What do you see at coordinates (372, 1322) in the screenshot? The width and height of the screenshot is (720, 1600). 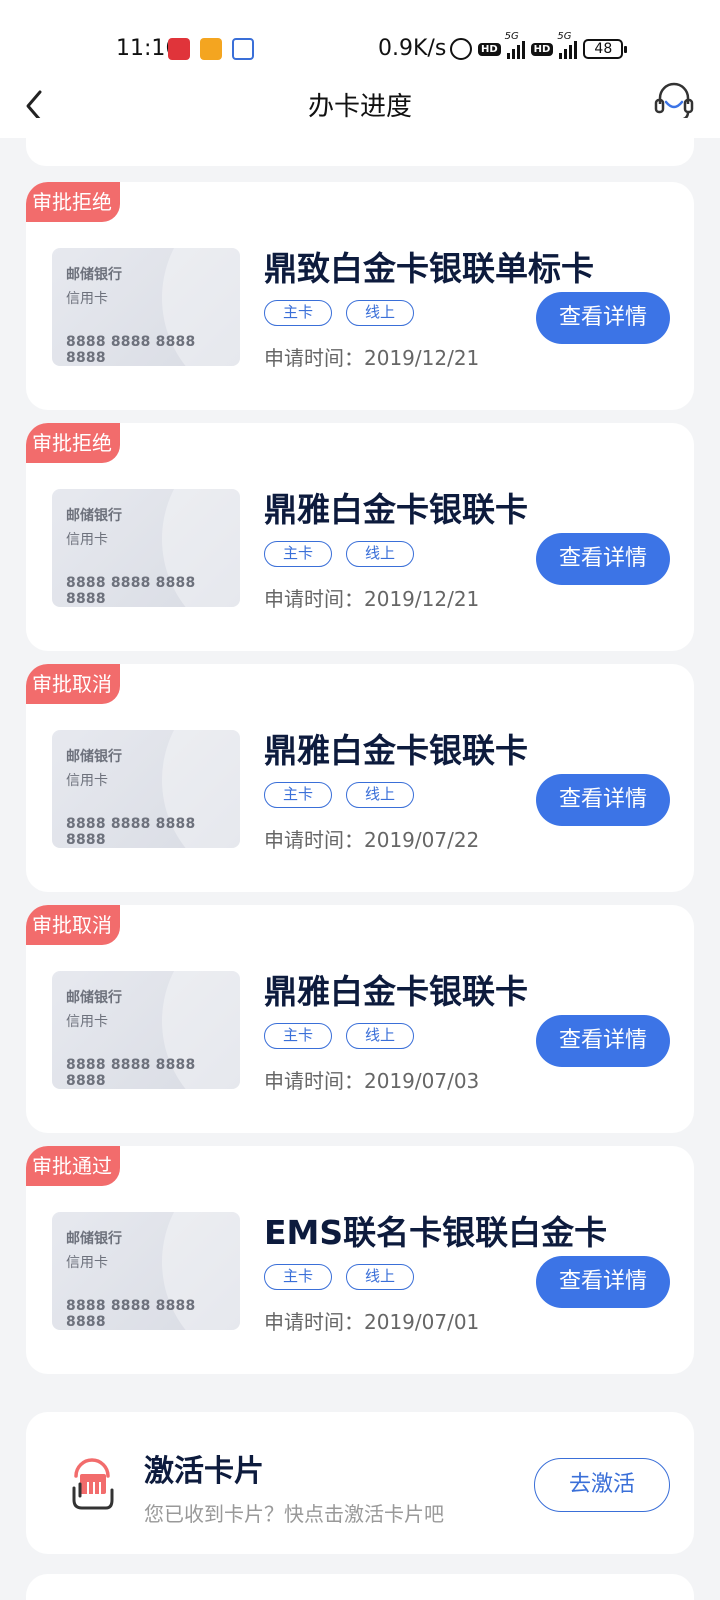 I see `apply-time: 申请时间：2019/07/01` at bounding box center [372, 1322].